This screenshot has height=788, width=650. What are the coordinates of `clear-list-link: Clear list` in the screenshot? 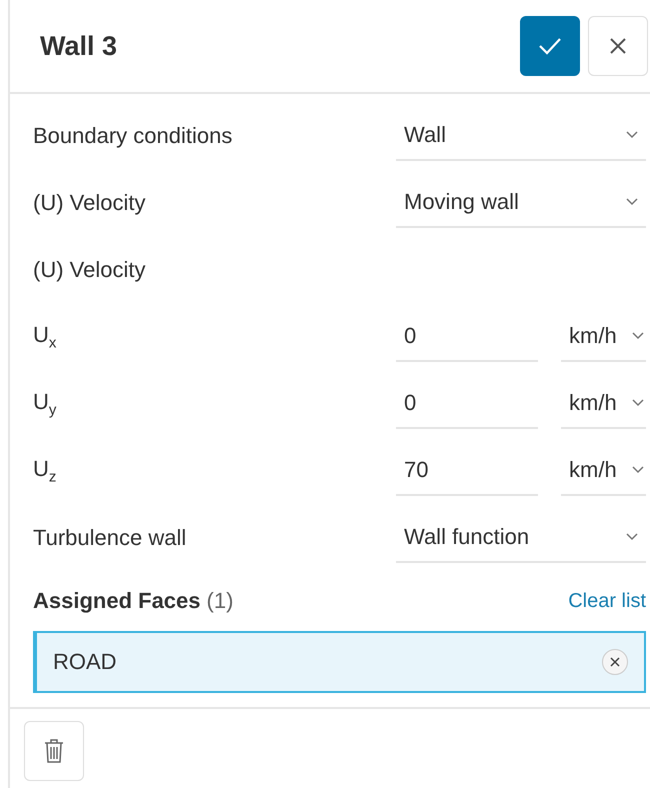 It's located at (607, 601).